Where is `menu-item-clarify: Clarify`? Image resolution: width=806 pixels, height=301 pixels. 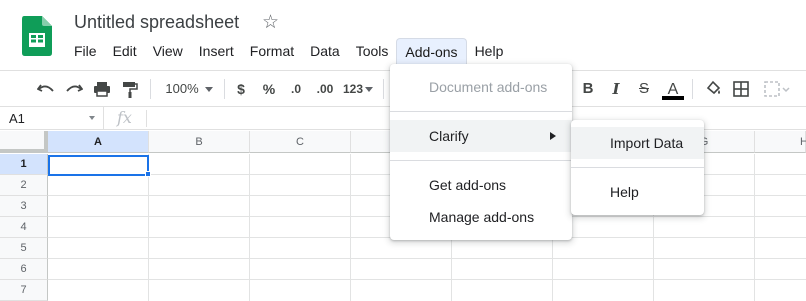 menu-item-clarify: Clarify is located at coordinates (481, 136).